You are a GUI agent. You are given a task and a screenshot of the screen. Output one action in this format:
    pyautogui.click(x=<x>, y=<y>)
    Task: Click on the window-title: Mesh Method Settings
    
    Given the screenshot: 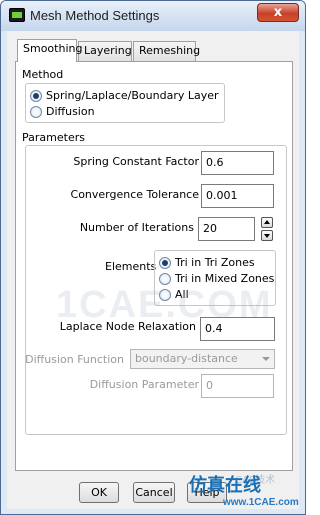 What is the action you would take?
    pyautogui.click(x=95, y=15)
    